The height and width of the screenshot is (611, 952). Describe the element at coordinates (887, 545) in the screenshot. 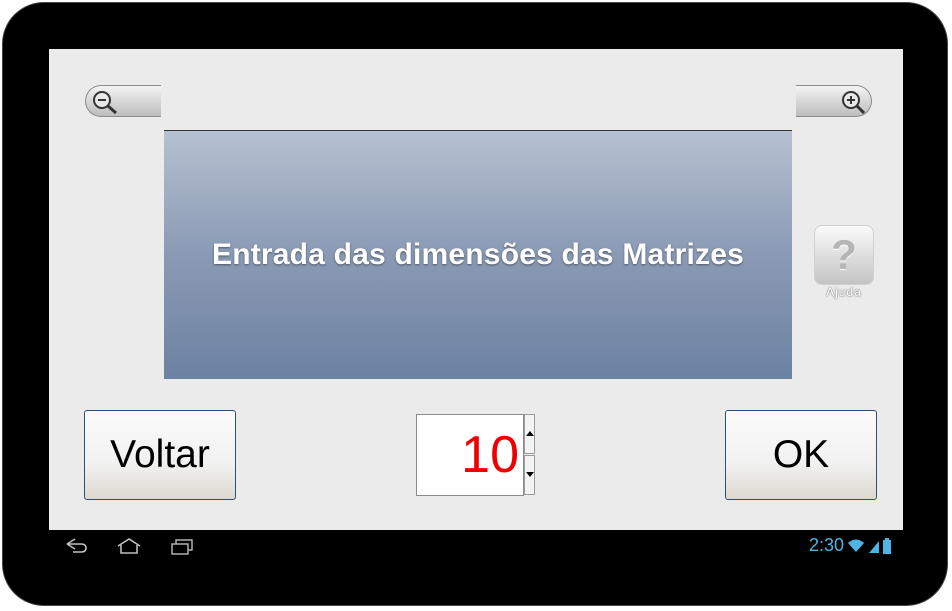

I see `battery-icon` at that location.